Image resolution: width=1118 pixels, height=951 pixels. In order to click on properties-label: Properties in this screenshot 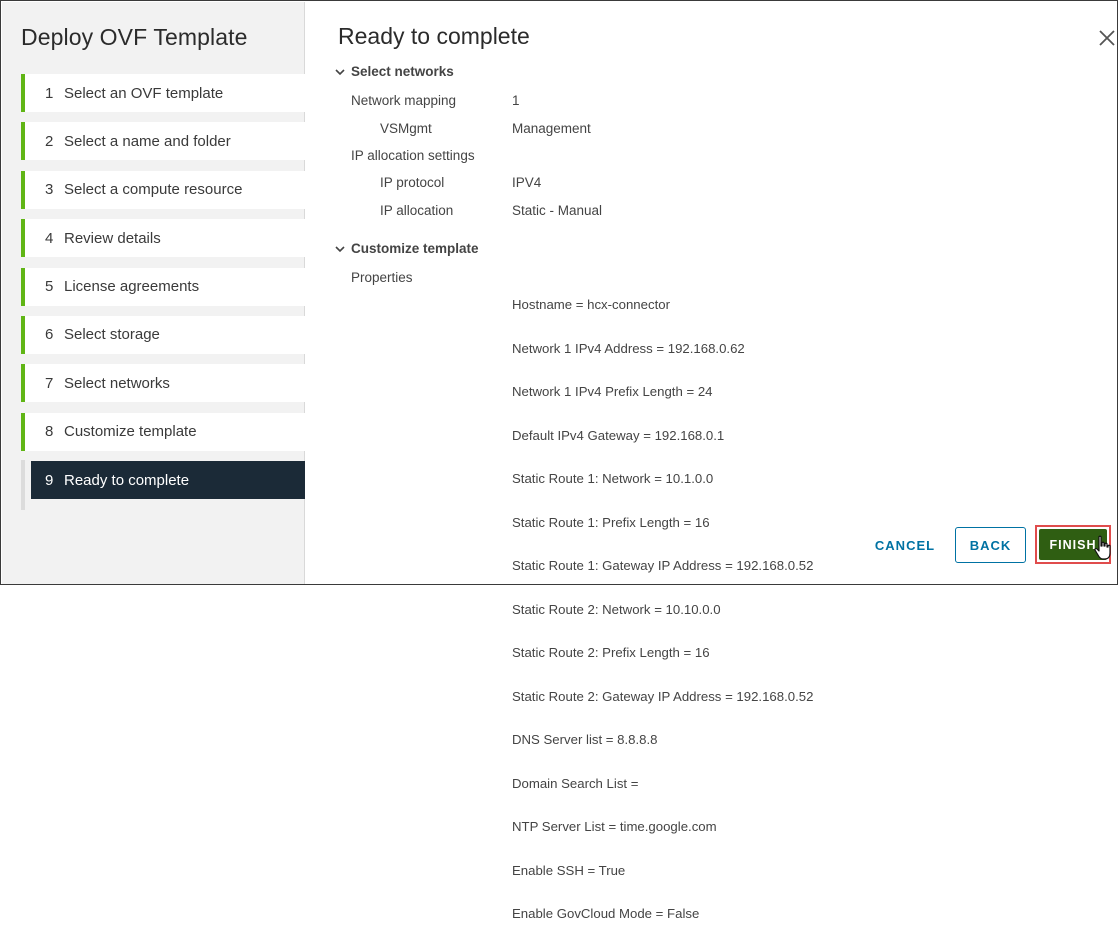, I will do `click(382, 277)`.